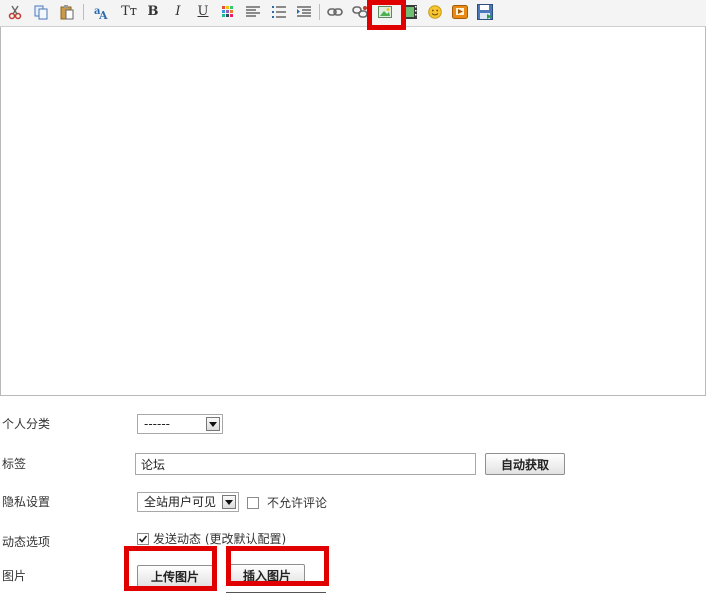 The image size is (706, 595). Describe the element at coordinates (297, 503) in the screenshot. I see `no-comment-label: 不允许评论` at that location.